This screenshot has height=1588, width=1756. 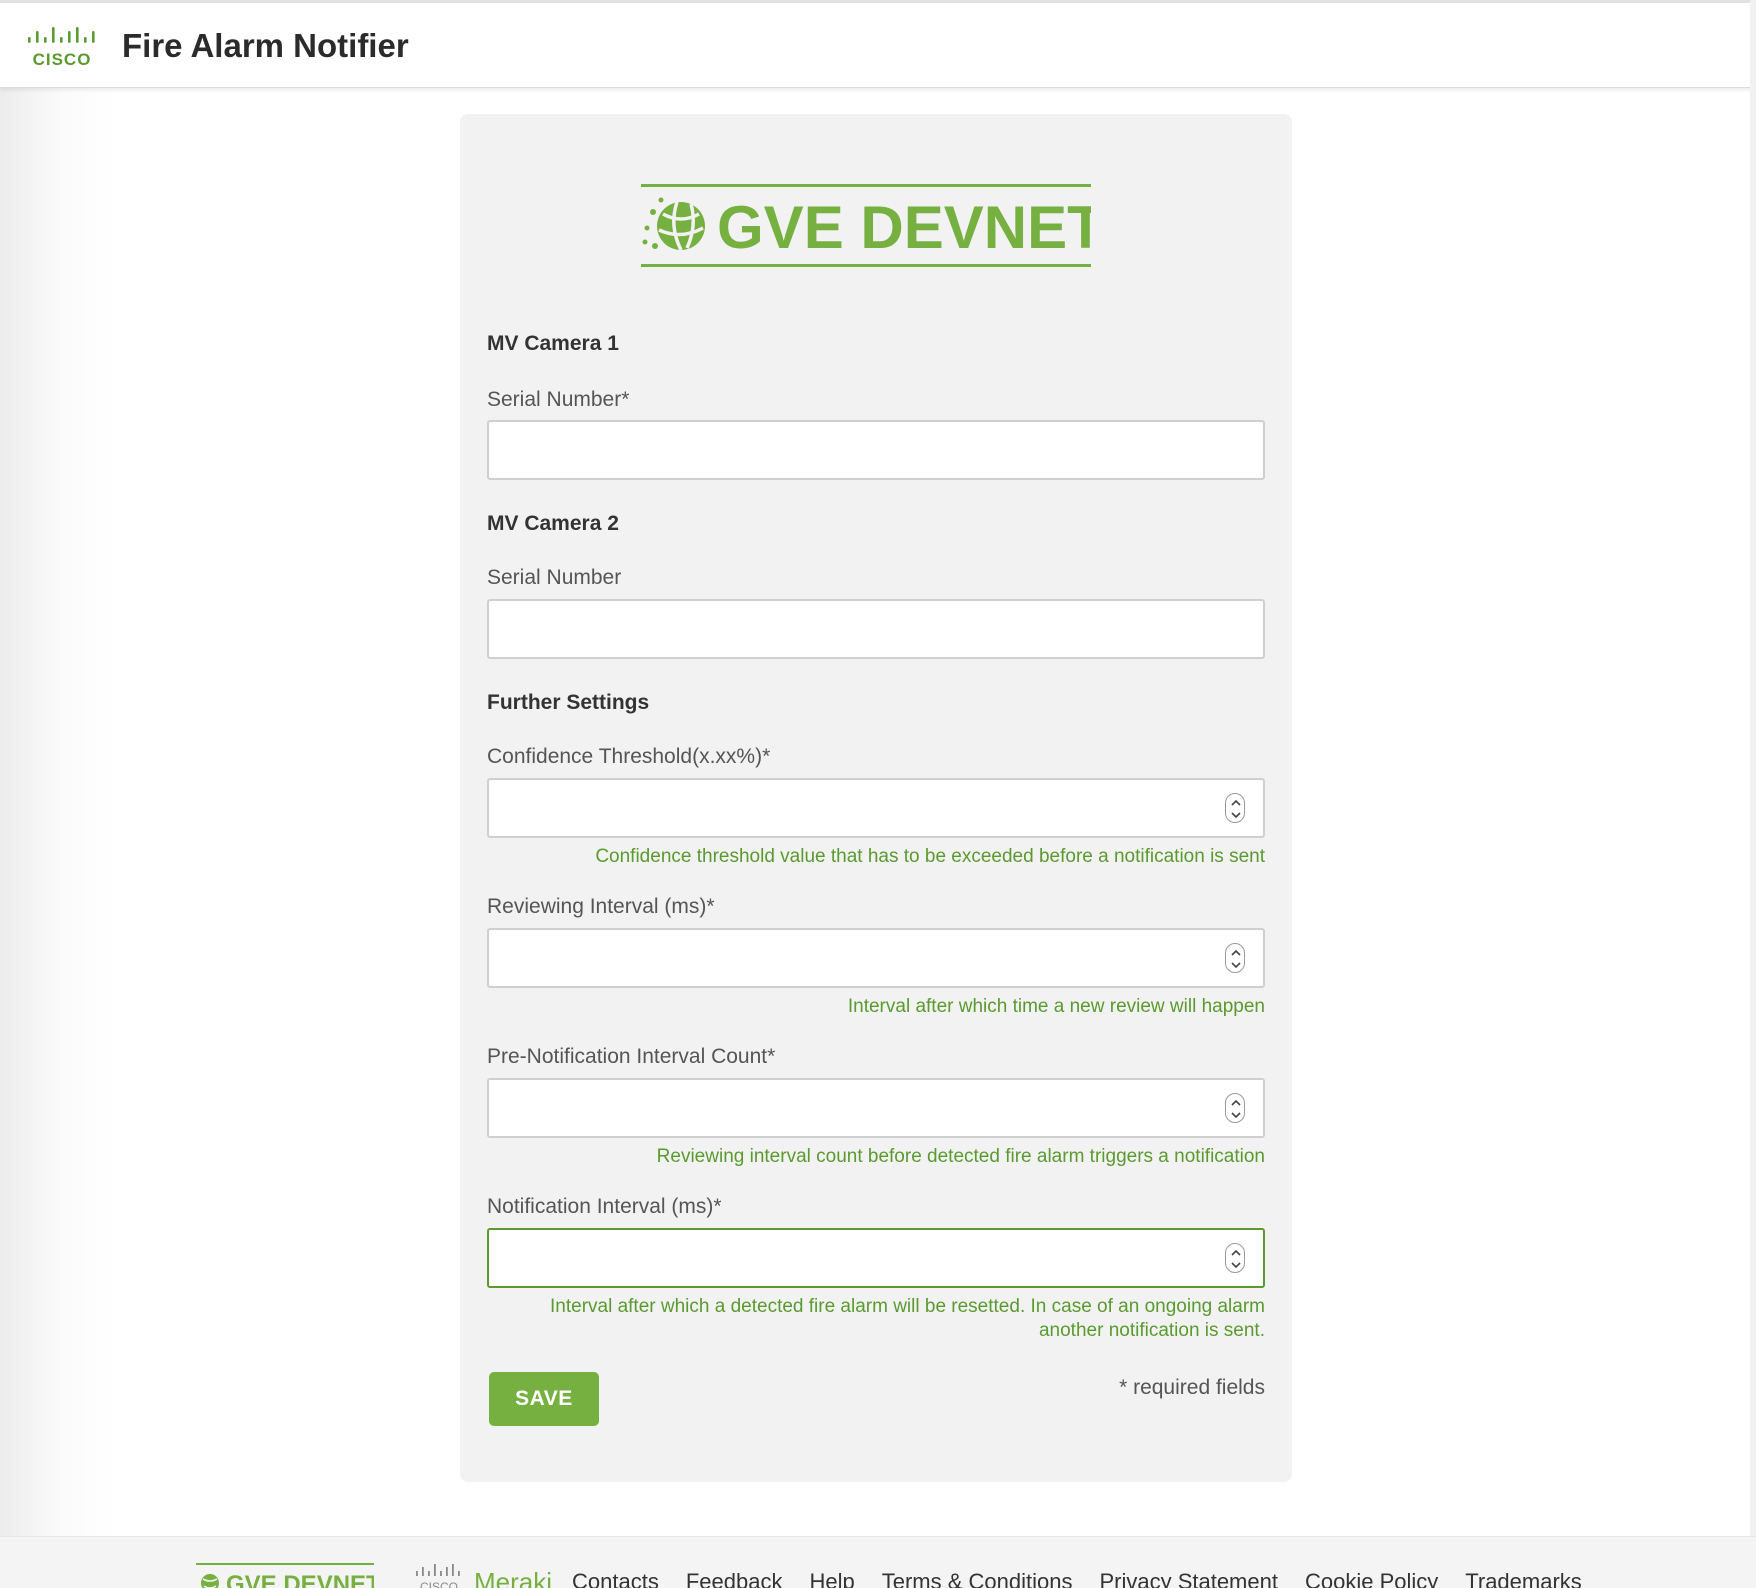 What do you see at coordinates (831, 1578) in the screenshot?
I see `footer-link-help: Help` at bounding box center [831, 1578].